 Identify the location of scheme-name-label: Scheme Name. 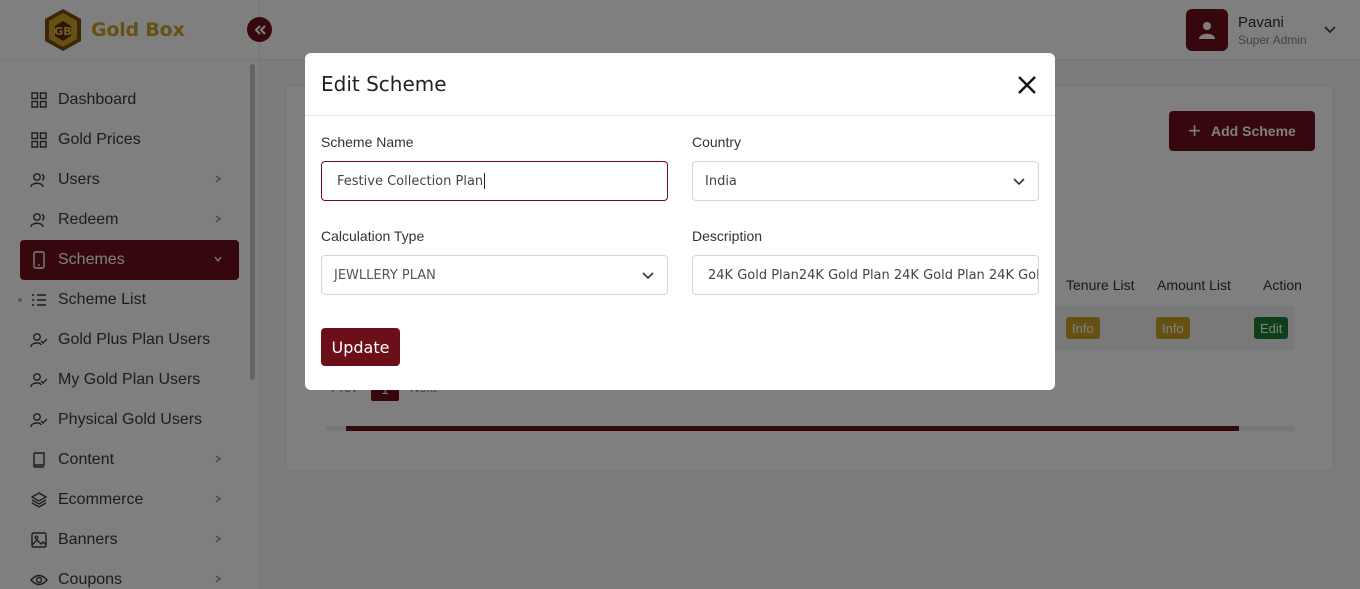
(367, 142).